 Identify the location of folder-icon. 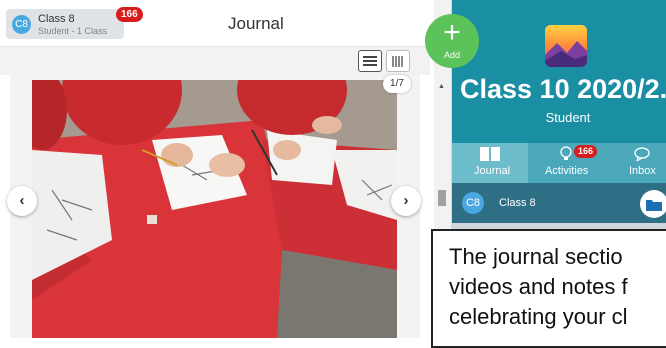
(654, 205).